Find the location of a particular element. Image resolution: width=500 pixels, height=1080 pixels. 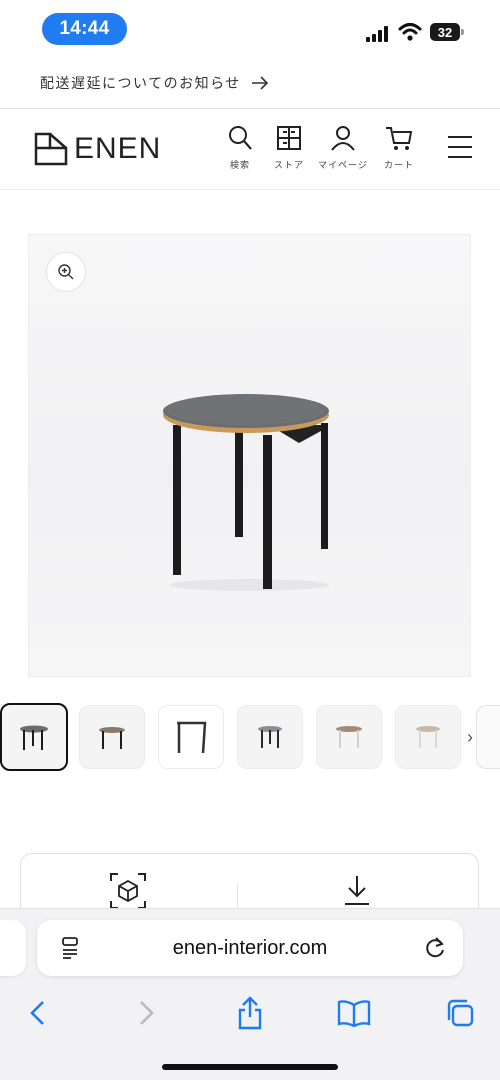

previous-tab-peek is located at coordinates (13, 948).